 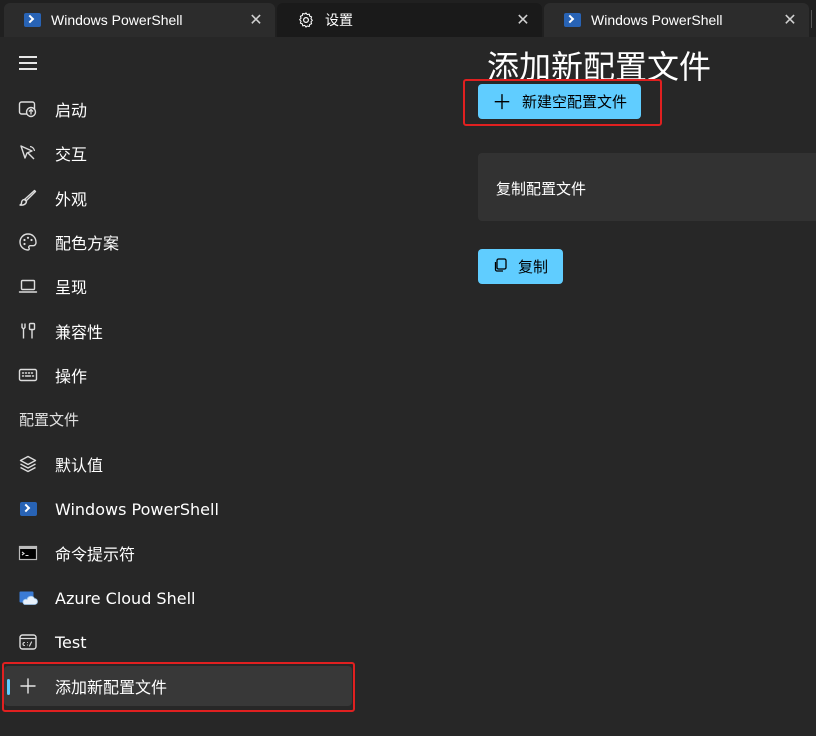 I want to click on tab-divider, so click(x=811, y=19).